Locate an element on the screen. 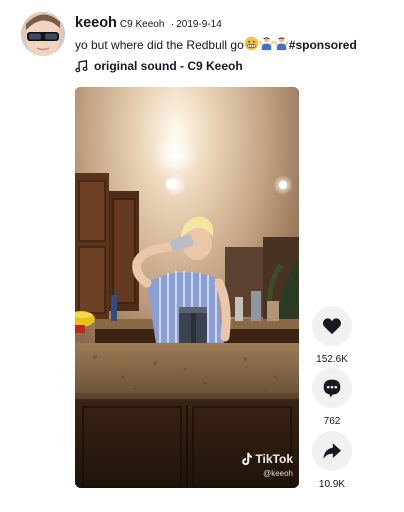 The image size is (404, 512). watermark-brand-row: TikTok is located at coordinates (266, 459).